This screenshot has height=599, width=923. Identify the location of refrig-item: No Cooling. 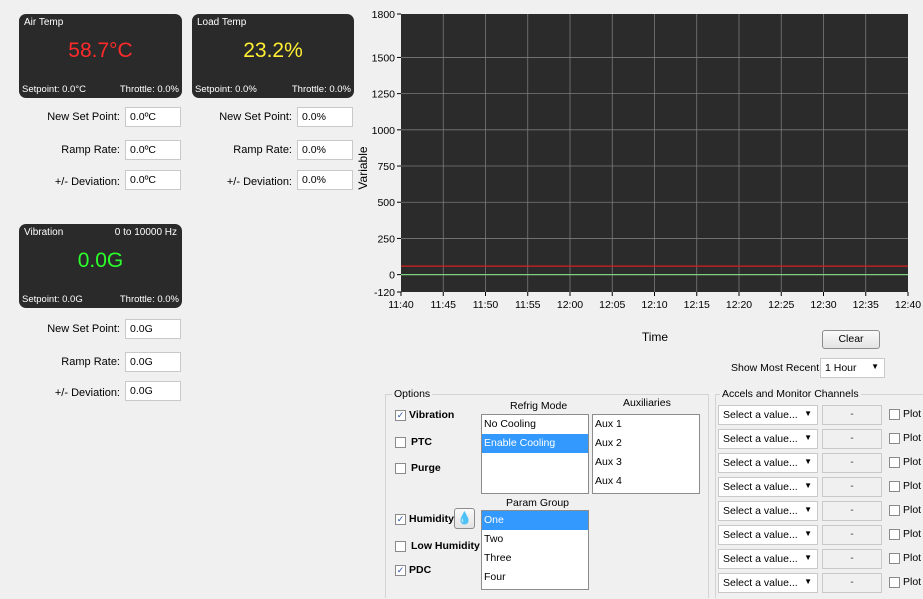
(535, 424).